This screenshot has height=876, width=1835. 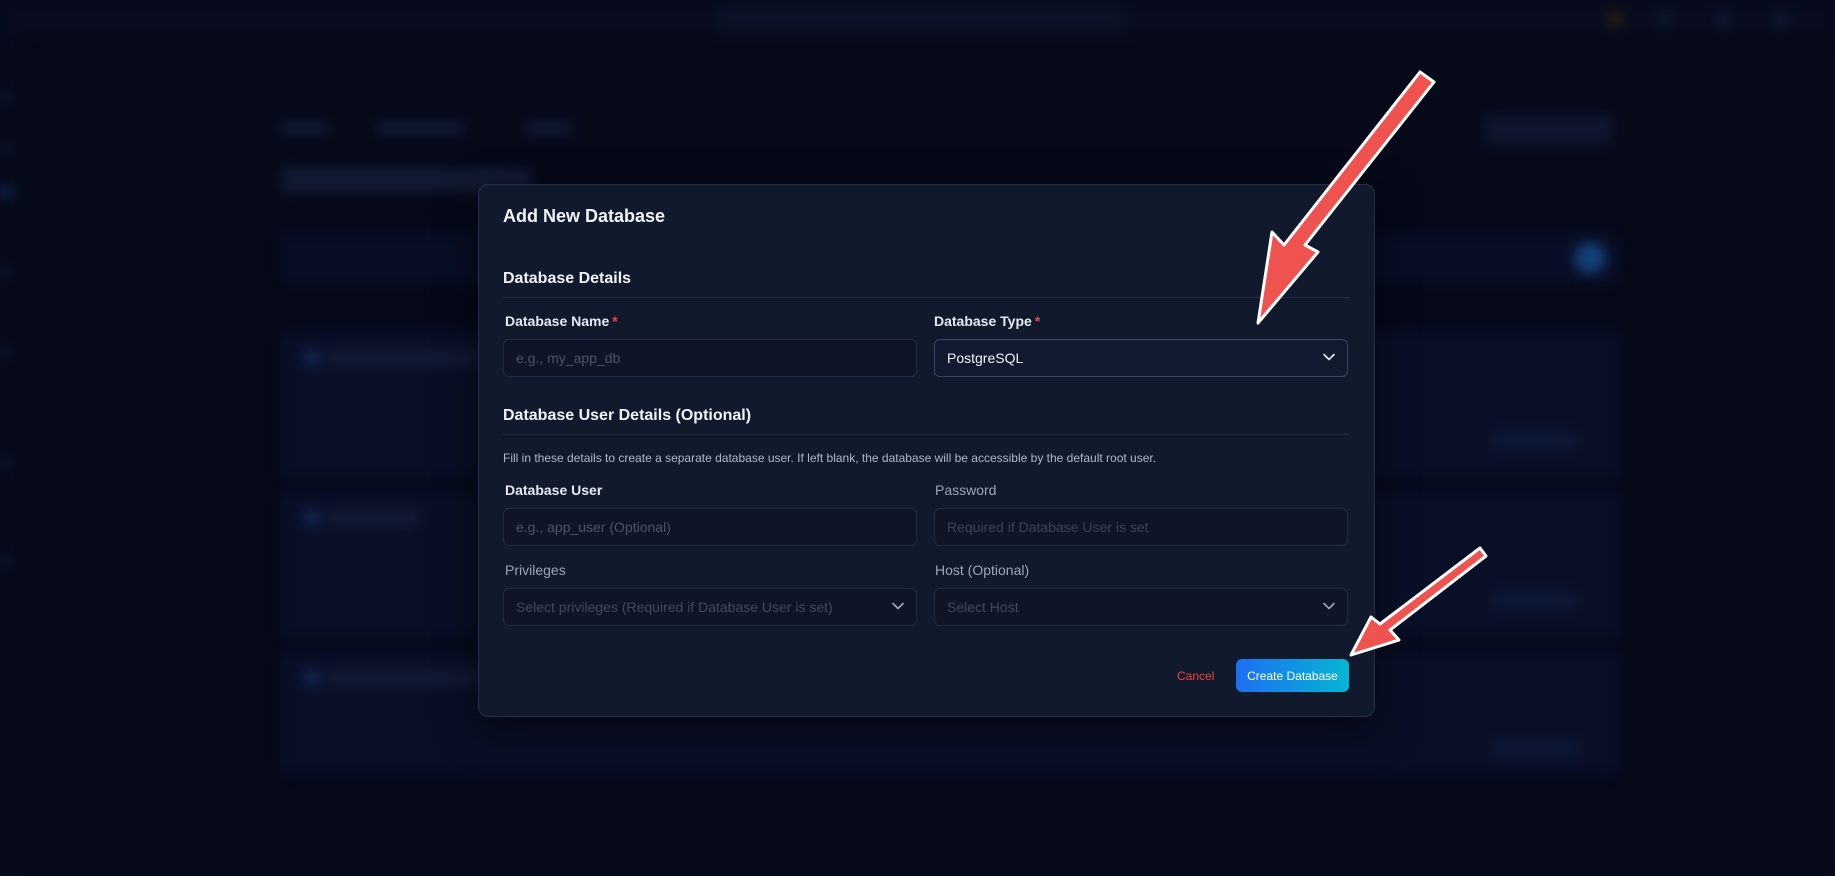 I want to click on database-name-label: Database Name *, so click(x=561, y=321).